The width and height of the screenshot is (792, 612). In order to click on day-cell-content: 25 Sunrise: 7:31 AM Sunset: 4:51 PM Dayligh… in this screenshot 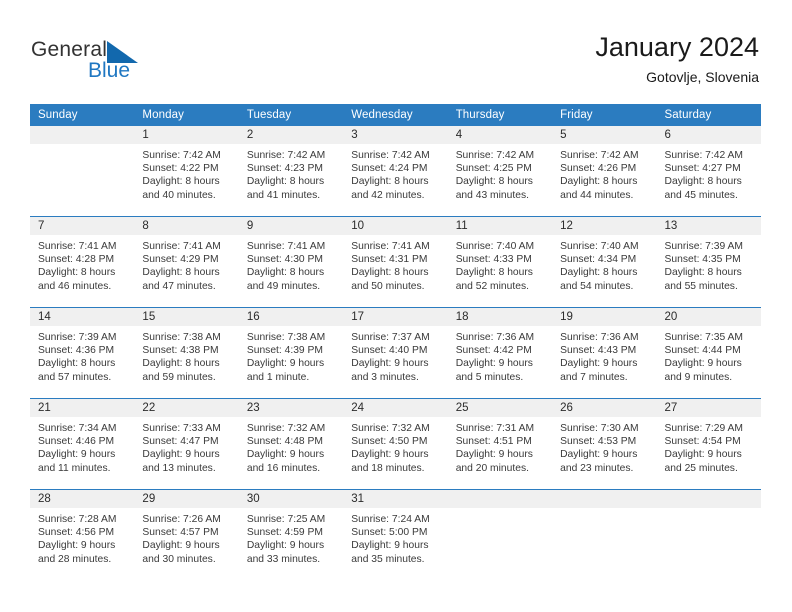, I will do `click(500, 444)`.